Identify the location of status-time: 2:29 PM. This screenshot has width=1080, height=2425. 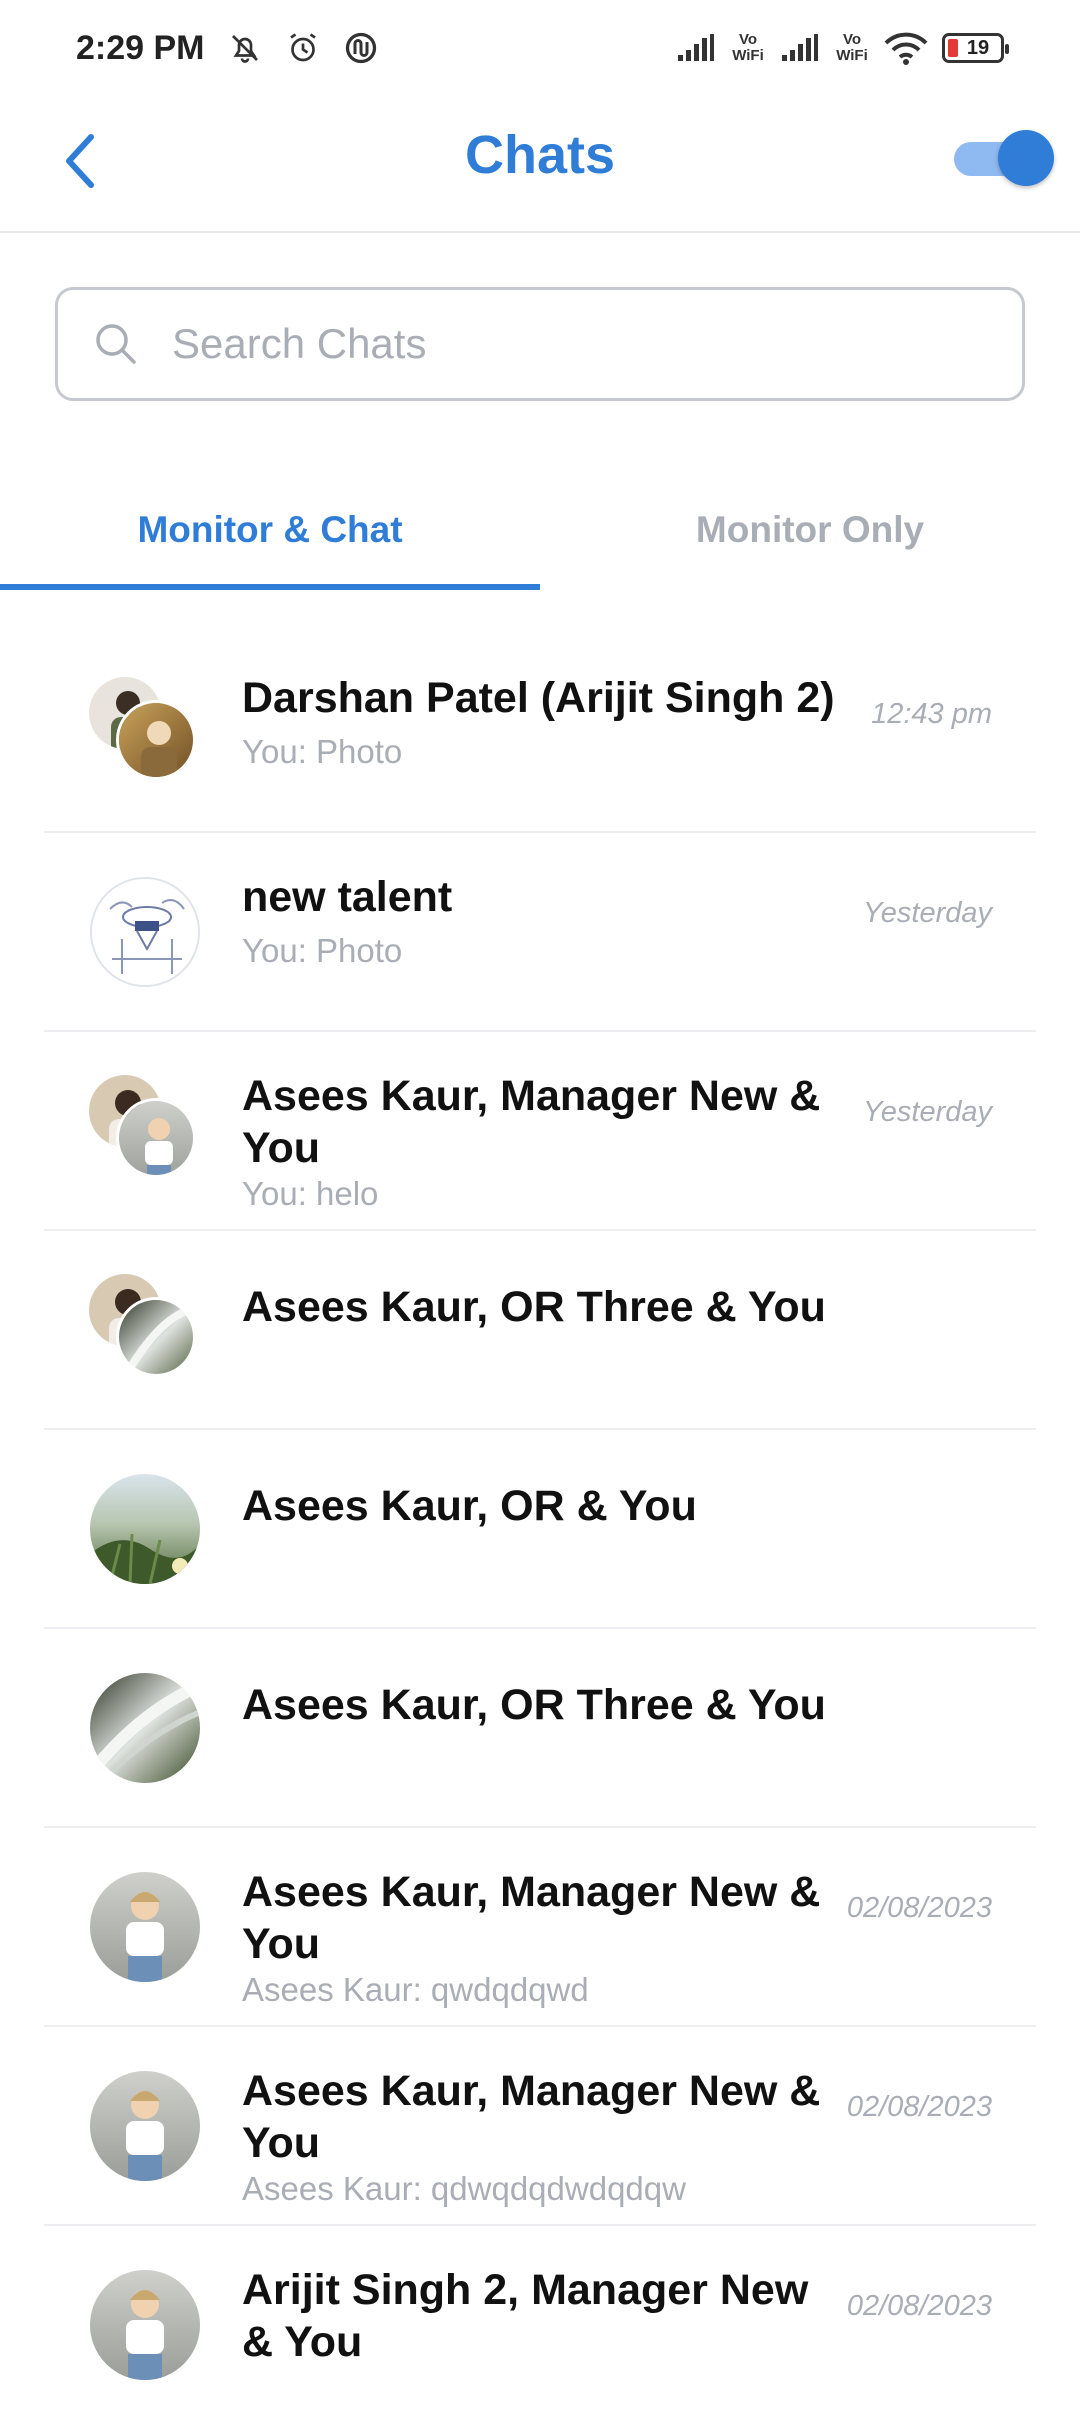
(140, 47).